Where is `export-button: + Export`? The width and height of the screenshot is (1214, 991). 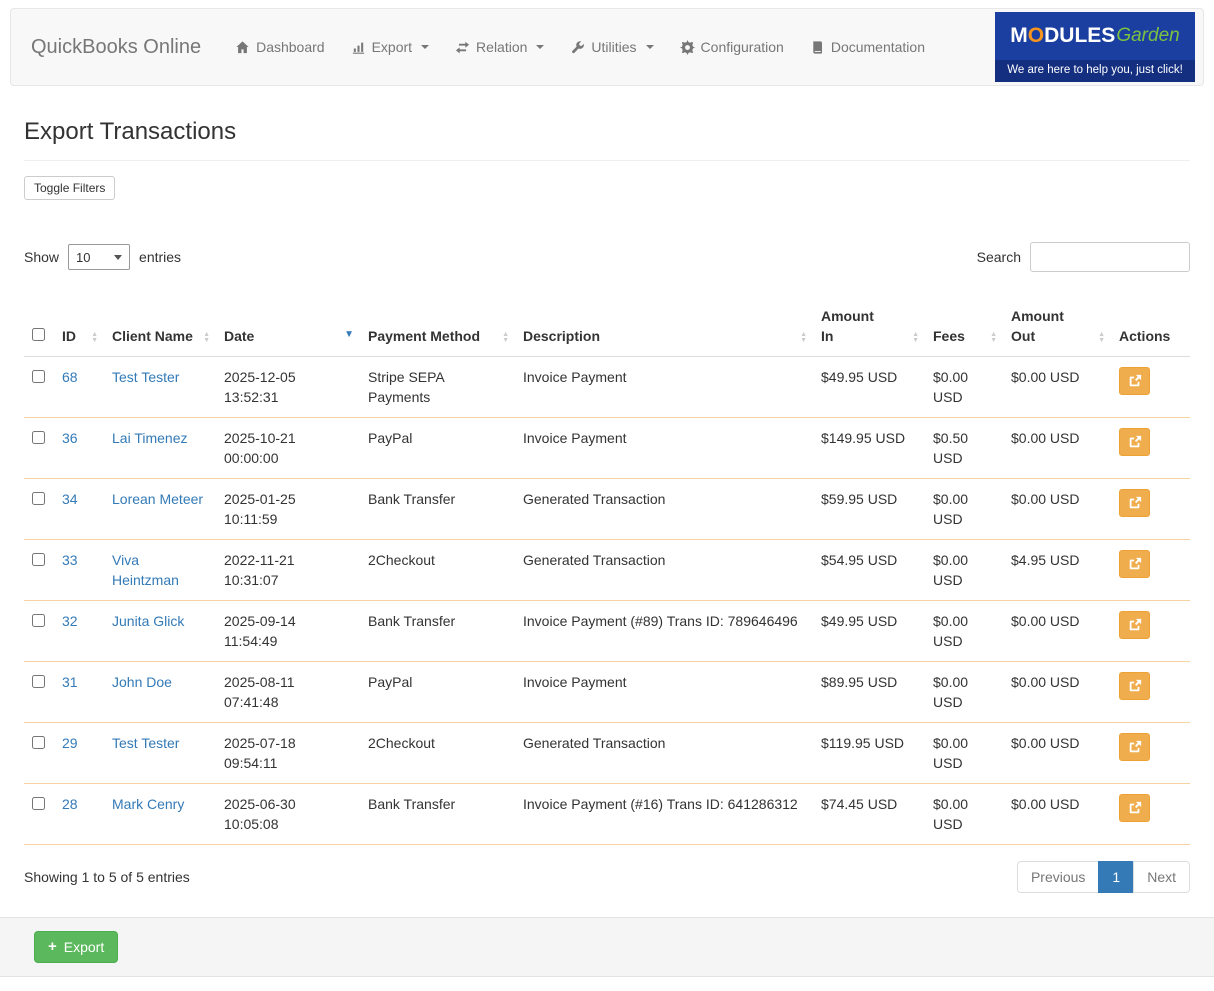
export-button: + Export is located at coordinates (76, 947).